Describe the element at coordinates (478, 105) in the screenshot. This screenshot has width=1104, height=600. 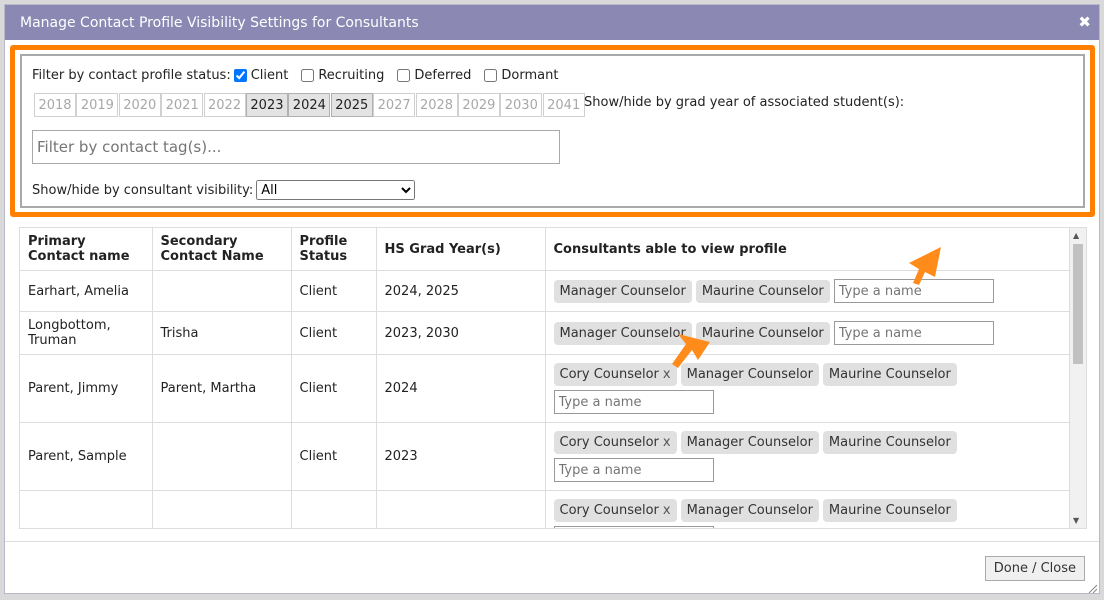
I see `grad-year-toggle-2029: 2029` at that location.